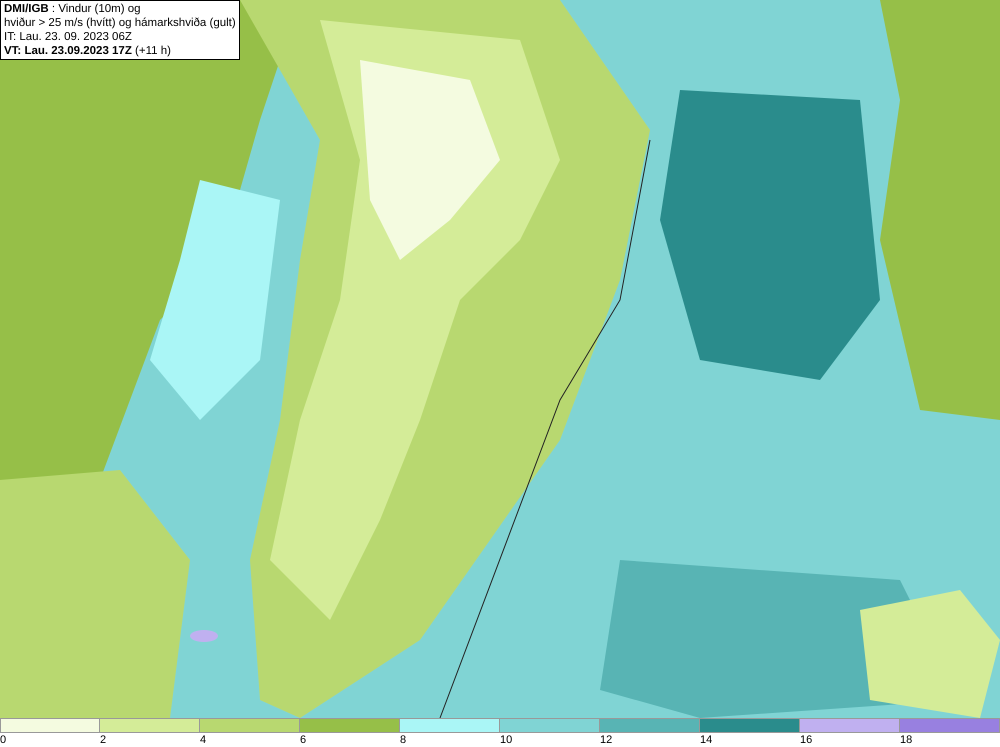 This screenshot has height=747, width=1000. Describe the element at coordinates (103, 740) in the screenshot. I see `legend-label: 2` at that location.